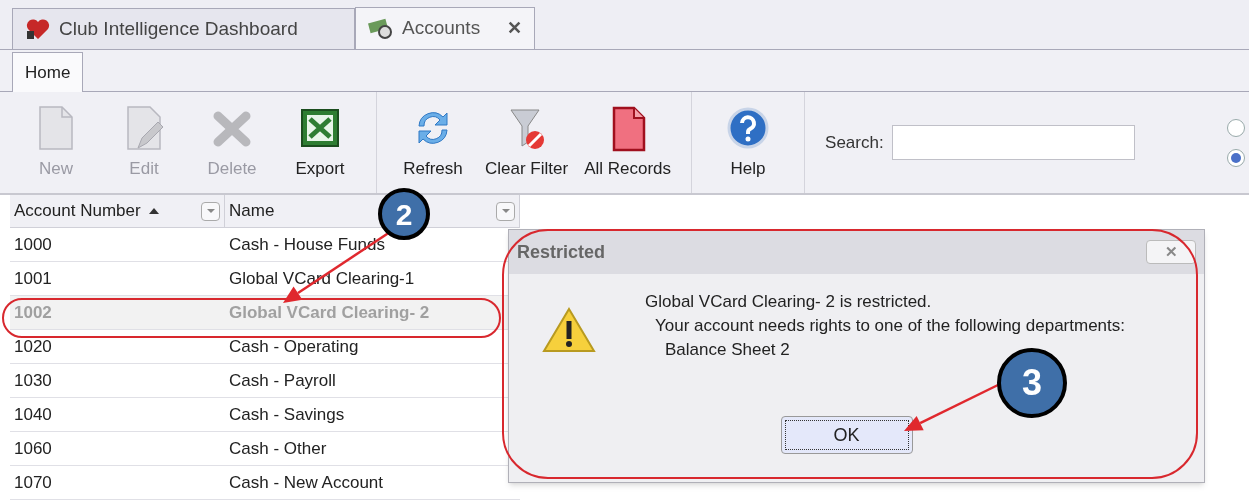 This screenshot has height=502, width=1249. What do you see at coordinates (48, 72) in the screenshot?
I see `ribbon-tab: Home` at bounding box center [48, 72].